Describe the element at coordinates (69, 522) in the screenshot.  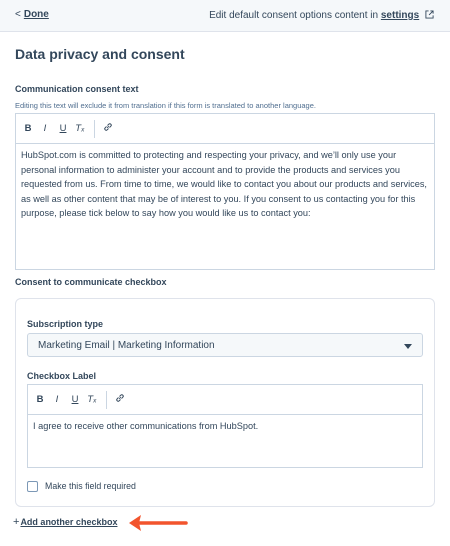
I see `add-another-checkbox-label: Add another checkbox` at that location.